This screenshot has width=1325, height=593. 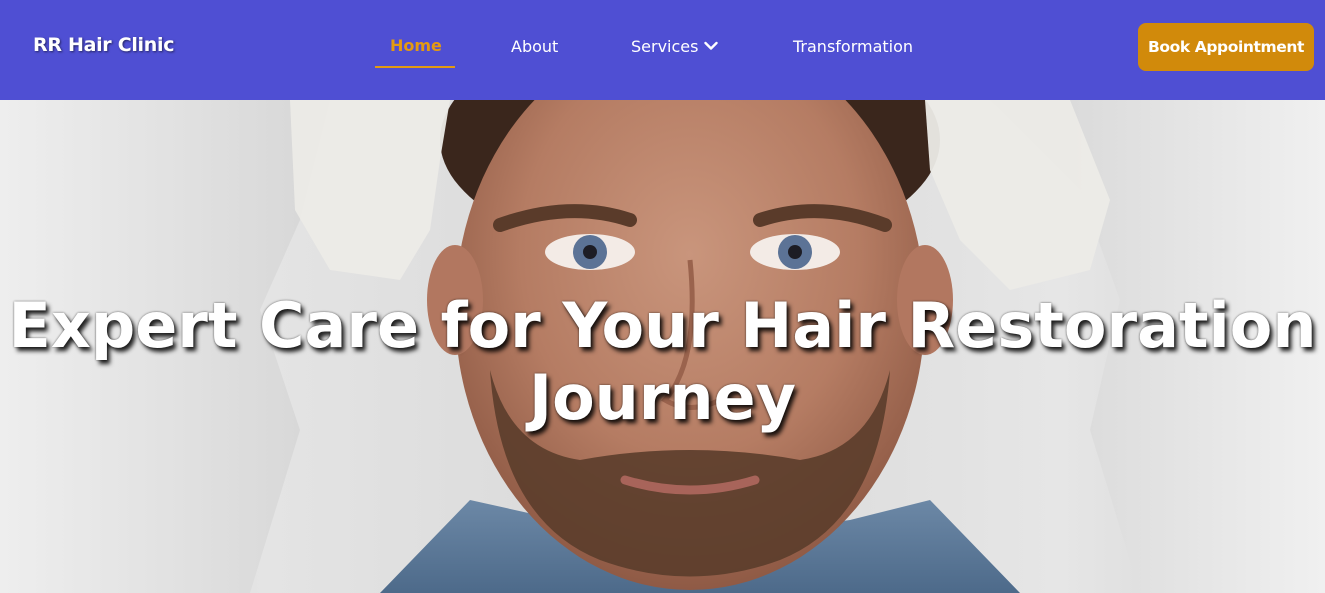 What do you see at coordinates (415, 67) in the screenshot?
I see `active-link-underline` at bounding box center [415, 67].